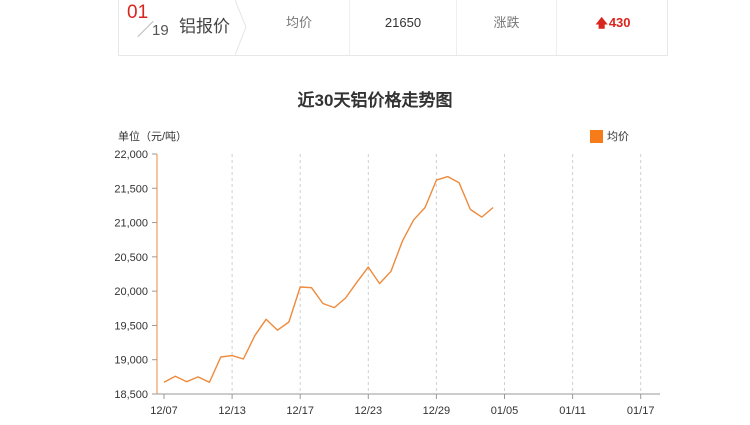 This screenshot has height=425, width=750. I want to click on x-tick-label: 12/07, so click(164, 411).